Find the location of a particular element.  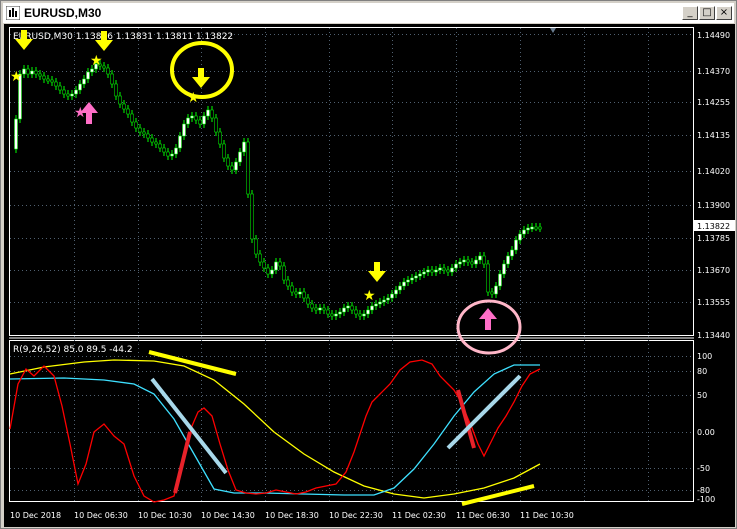

time-label: 10 Dec 22:30 is located at coordinates (356, 515).